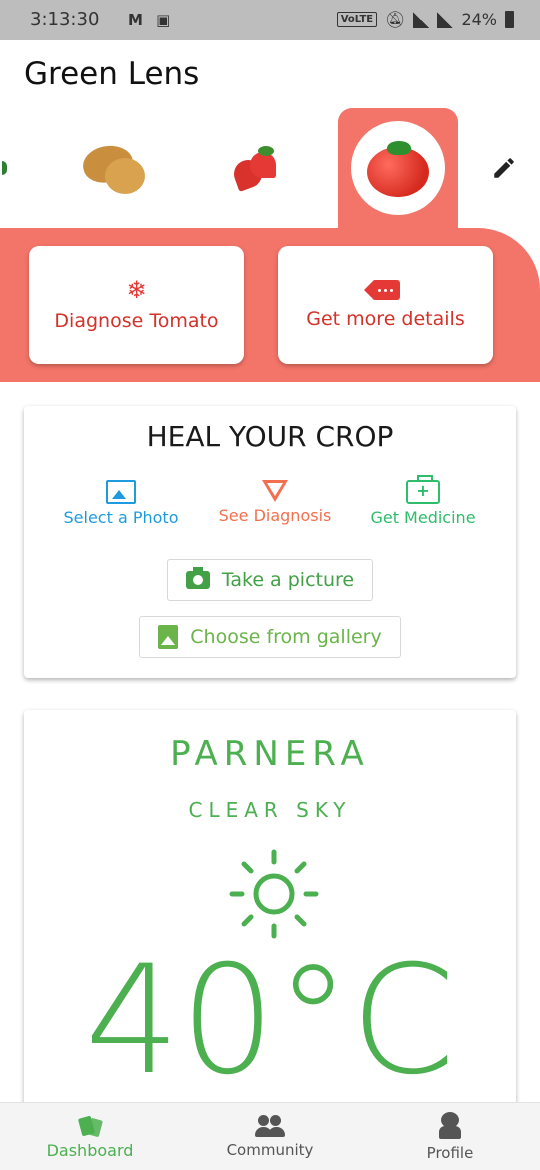 Image resolution: width=540 pixels, height=1170 pixels. I want to click on crop-selector, so click(270, 168).